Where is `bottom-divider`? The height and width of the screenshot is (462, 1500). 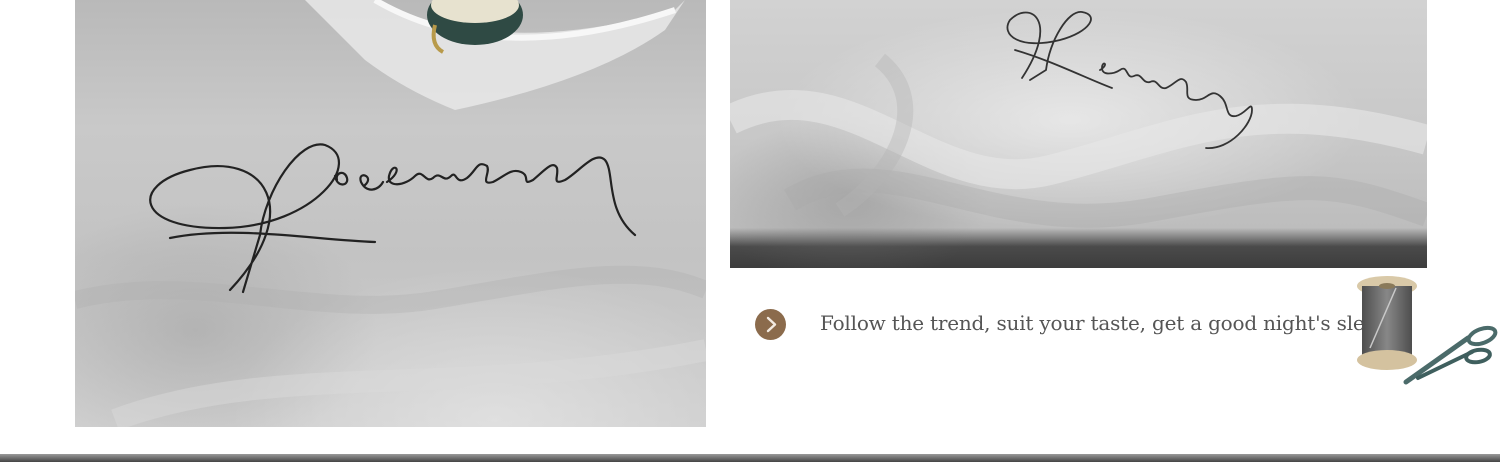
bottom-divider is located at coordinates (750, 458).